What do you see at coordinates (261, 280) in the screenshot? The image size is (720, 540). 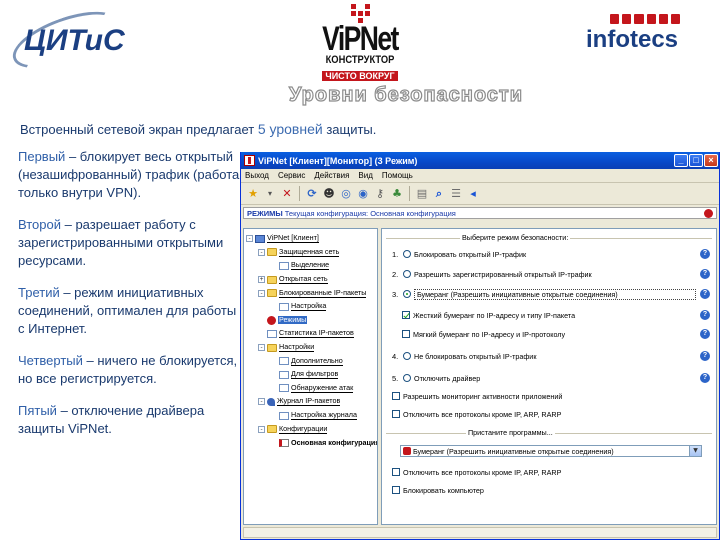 I see `expand-icon: +` at bounding box center [261, 280].